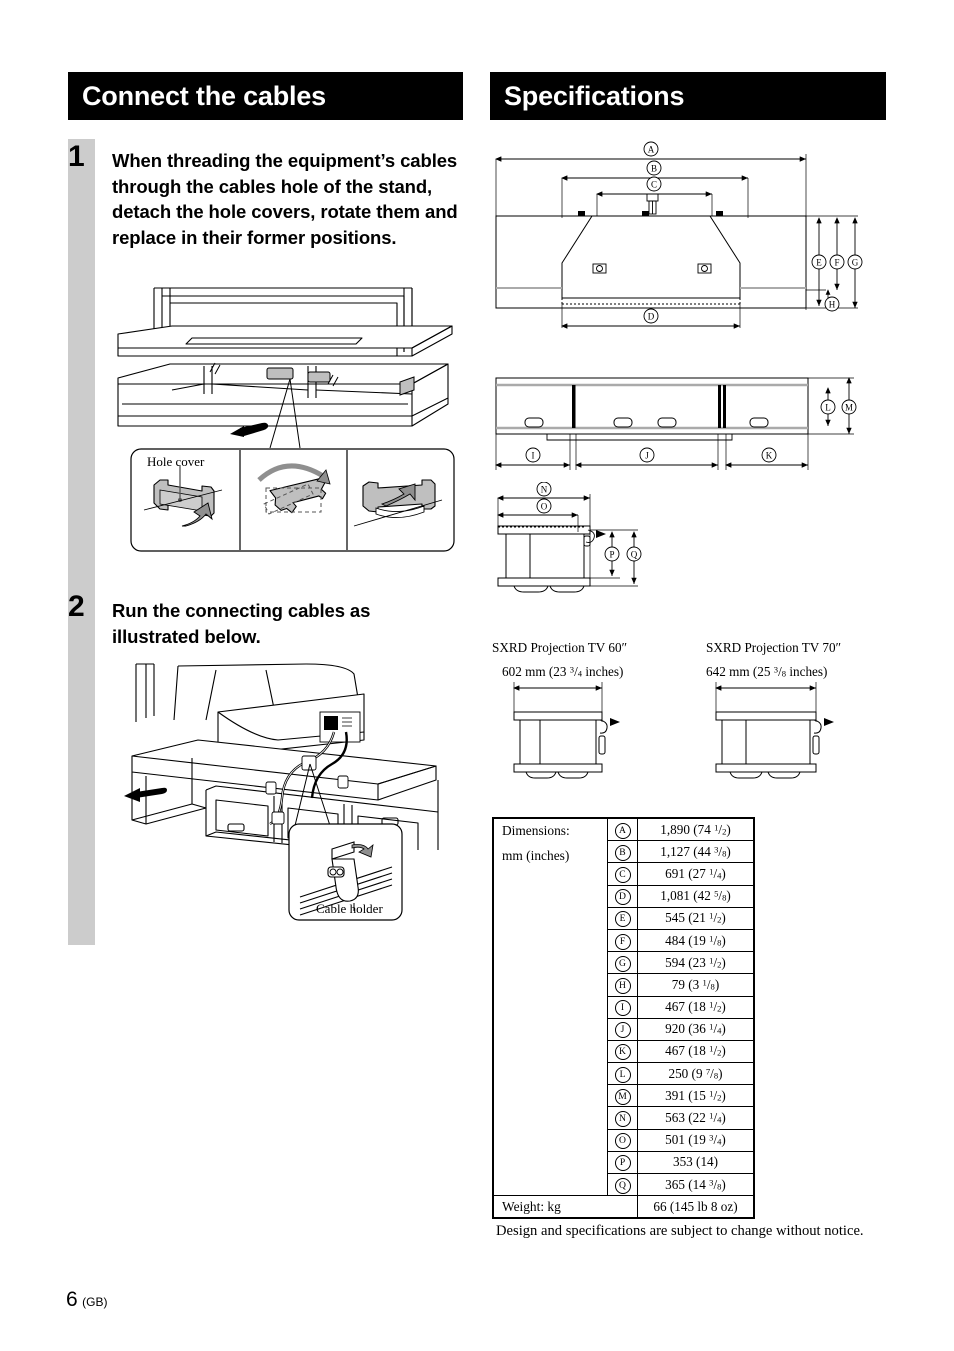 This screenshot has width=954, height=1351. Describe the element at coordinates (696, 985) in the screenshot. I see `spec-value-h: 79 (3 1/8)` at that location.